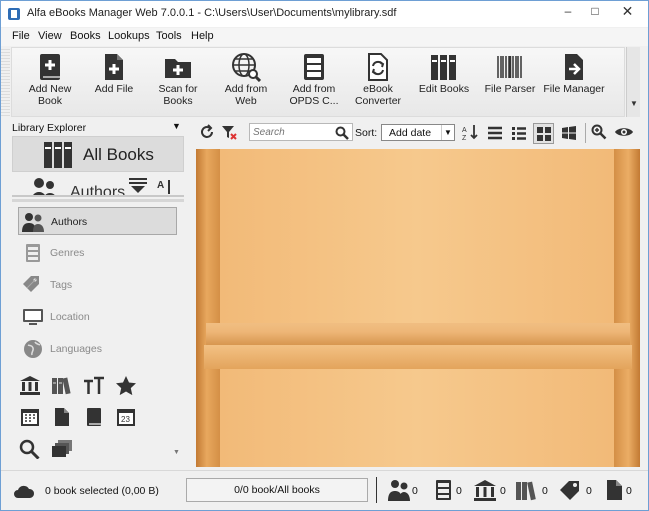  What do you see at coordinates (50, 83) in the screenshot?
I see `add-new-book-button: Add New Book` at bounding box center [50, 83].